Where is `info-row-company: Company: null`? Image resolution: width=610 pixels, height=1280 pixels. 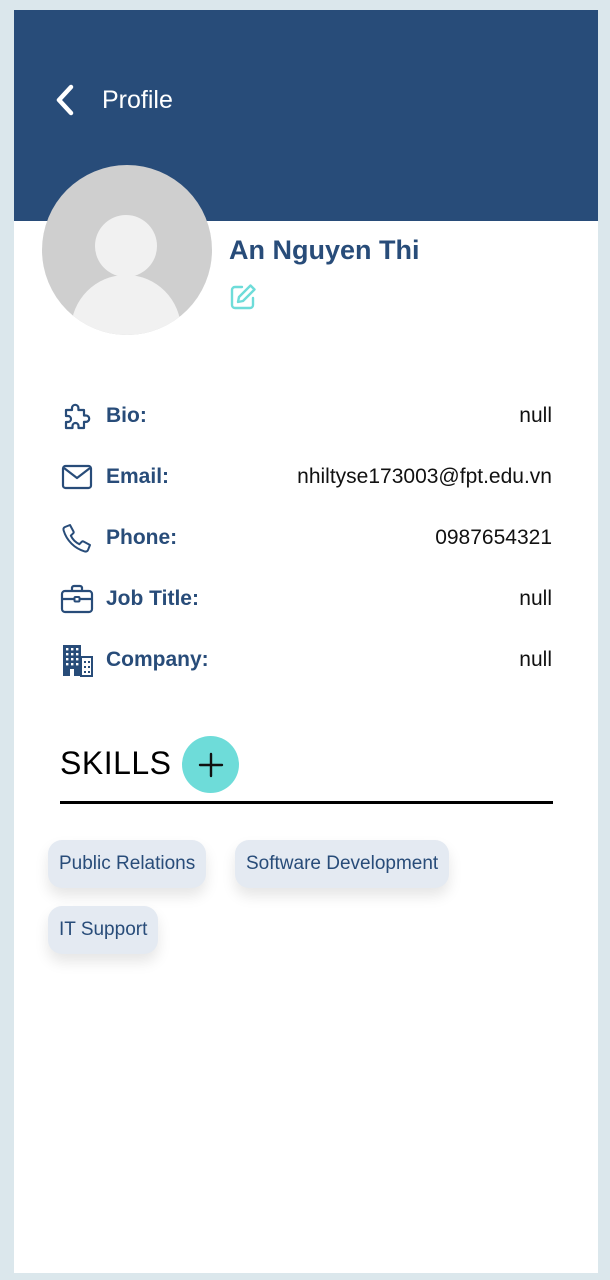 info-row-company: Company: null is located at coordinates (306, 659).